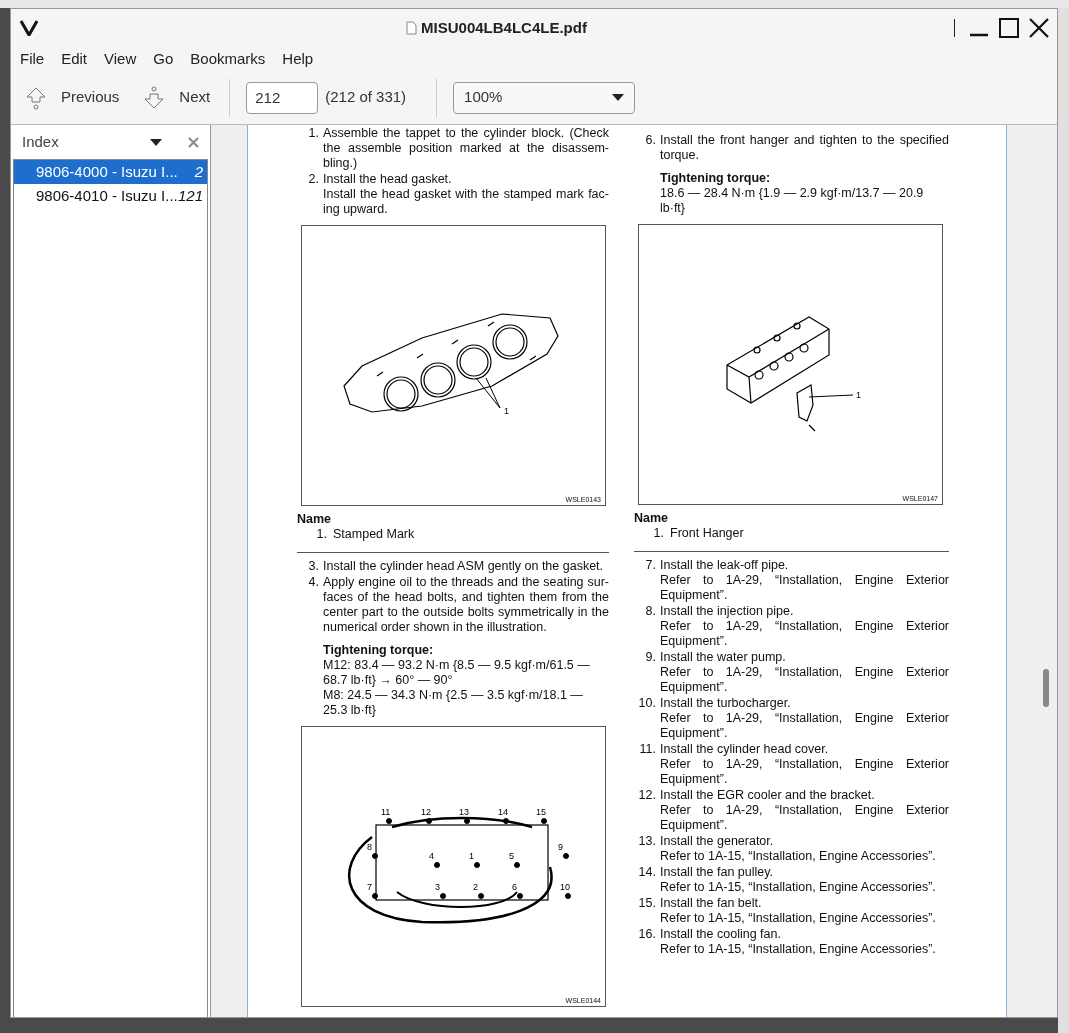 This screenshot has height=1033, width=1069. I want to click on down-arrow-icon, so click(154, 97).